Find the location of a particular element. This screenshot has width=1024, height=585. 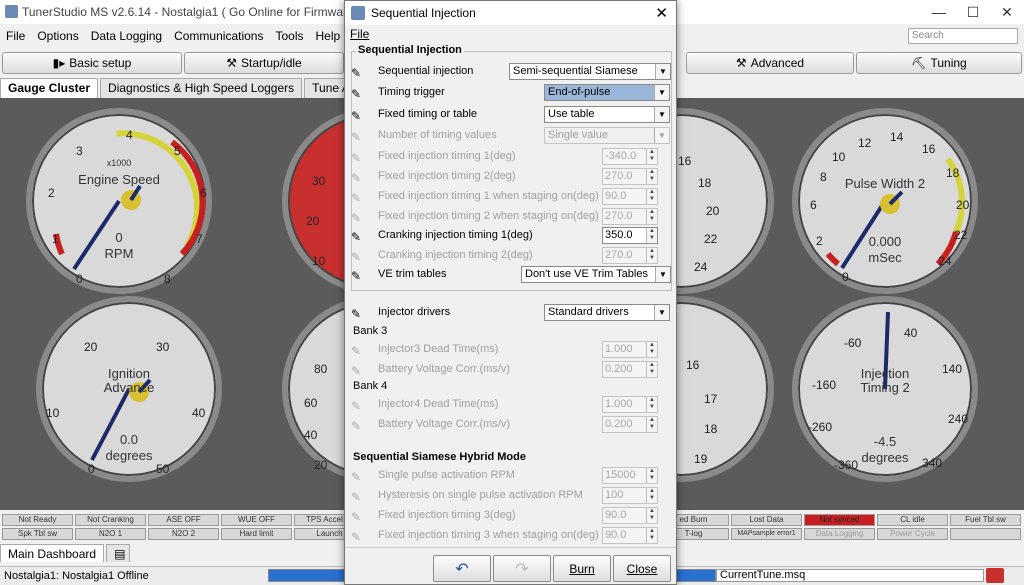

dialog-title-bar: Sequential Injection ✕ is located at coordinates (510, 13).